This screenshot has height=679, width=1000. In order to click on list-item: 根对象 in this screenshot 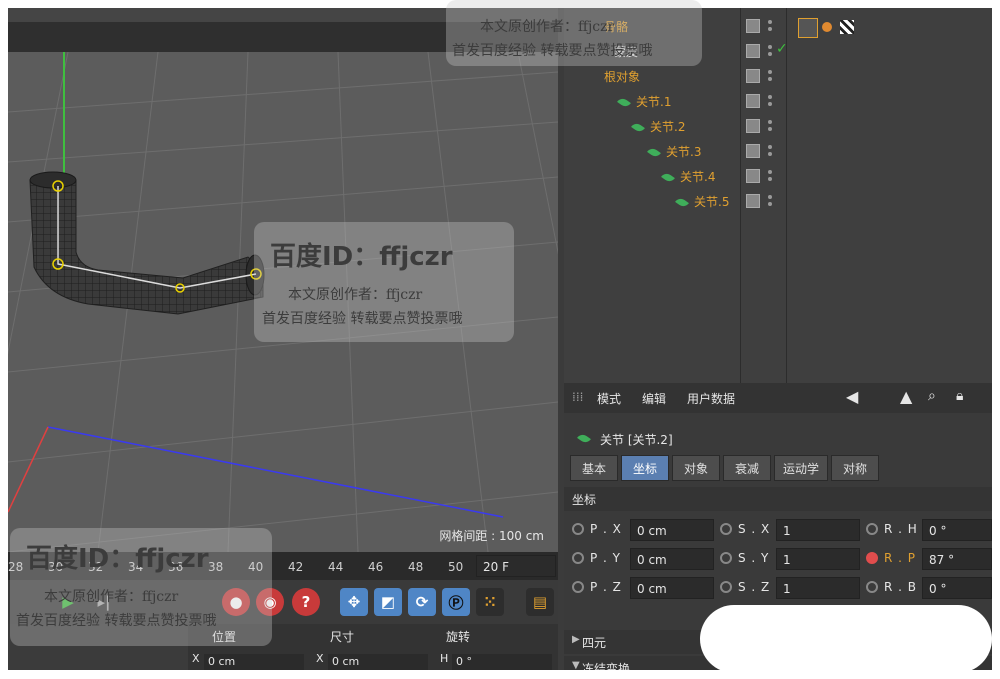, I will do `click(778, 76)`.